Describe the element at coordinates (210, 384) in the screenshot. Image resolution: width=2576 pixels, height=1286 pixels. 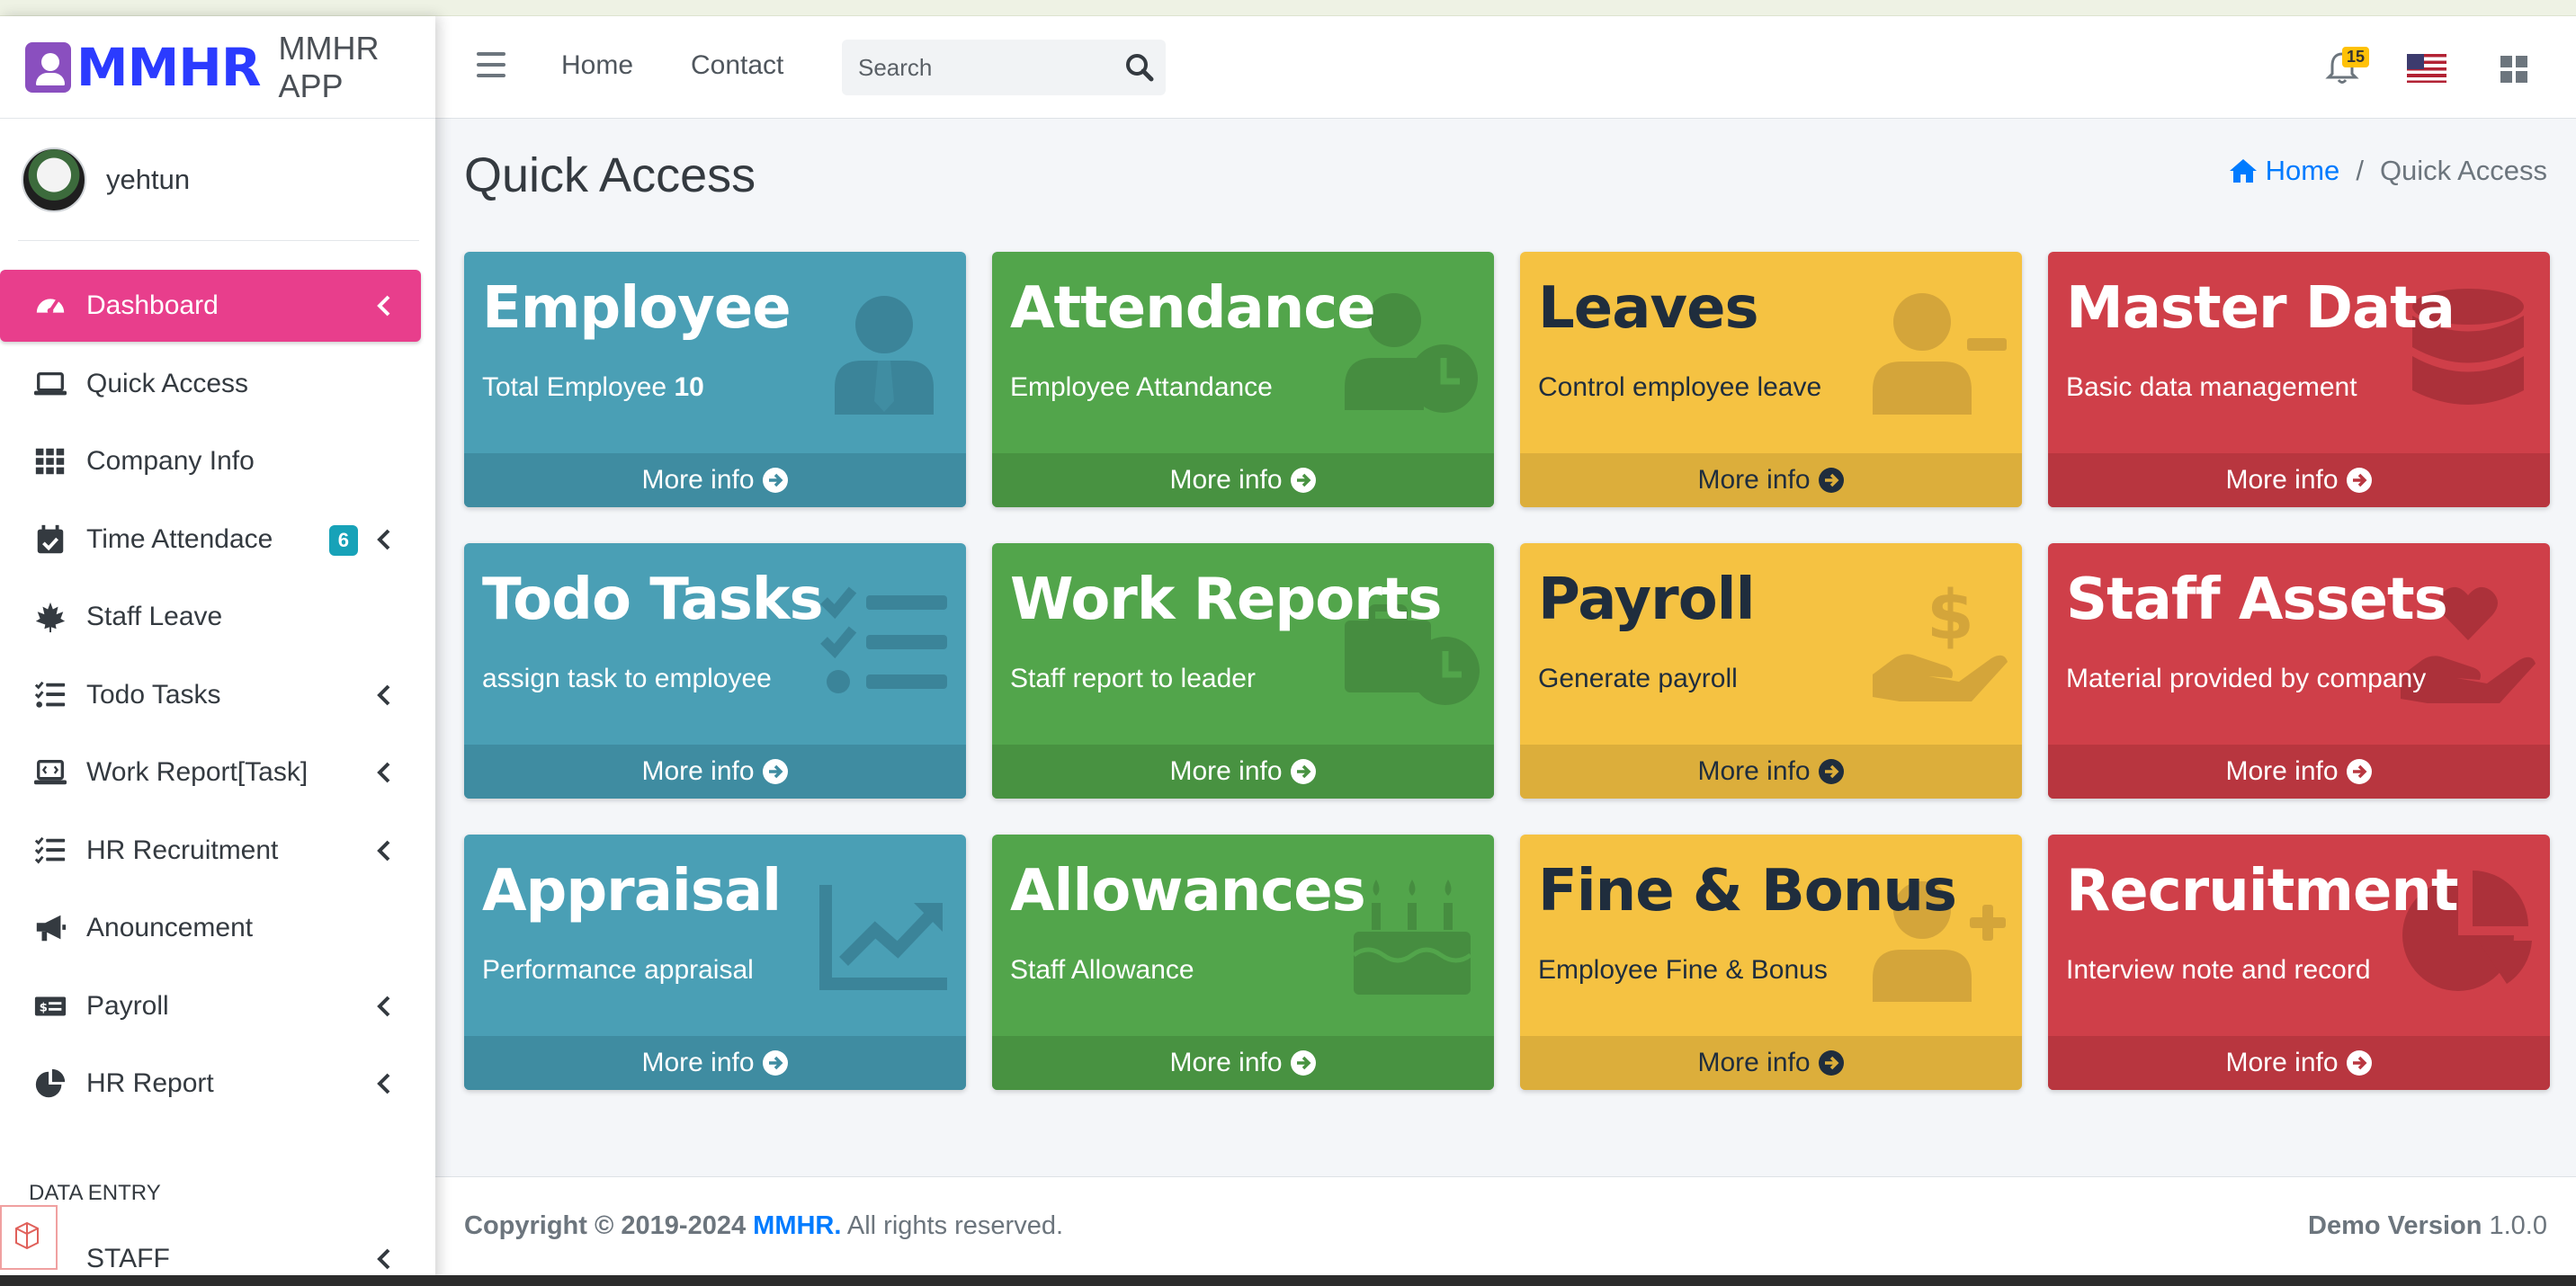
I see `sidebar-item-quick-access: Quick Access` at that location.